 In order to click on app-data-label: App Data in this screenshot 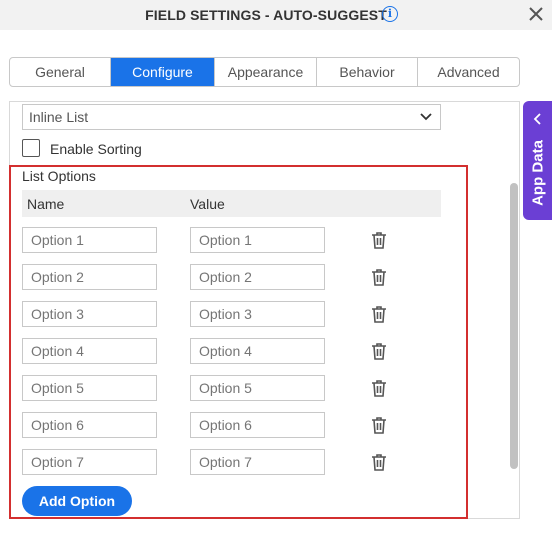, I will do `click(538, 173)`.